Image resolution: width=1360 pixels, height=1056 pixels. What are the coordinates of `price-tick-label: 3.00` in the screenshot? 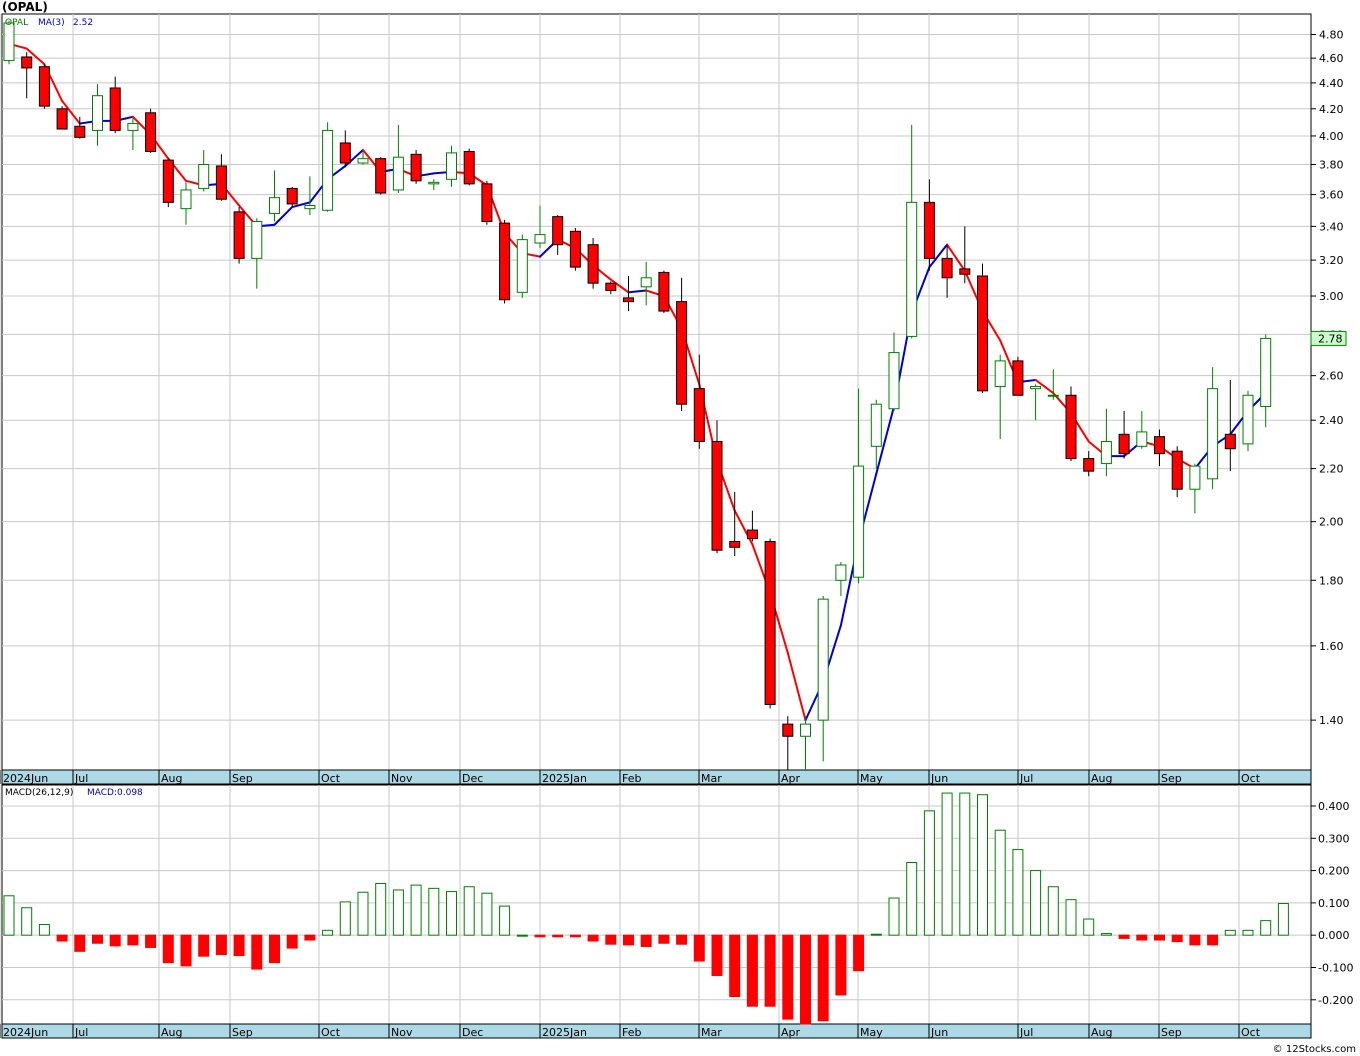 It's located at (1331, 296).